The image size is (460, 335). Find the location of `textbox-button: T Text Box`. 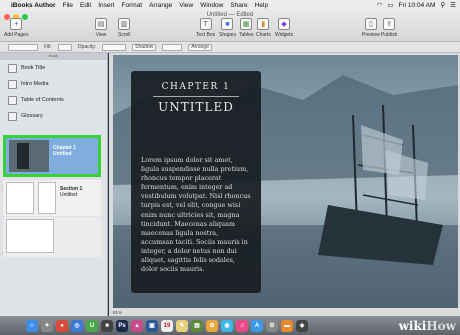

textbox-button: T Text Box is located at coordinates (205, 28).